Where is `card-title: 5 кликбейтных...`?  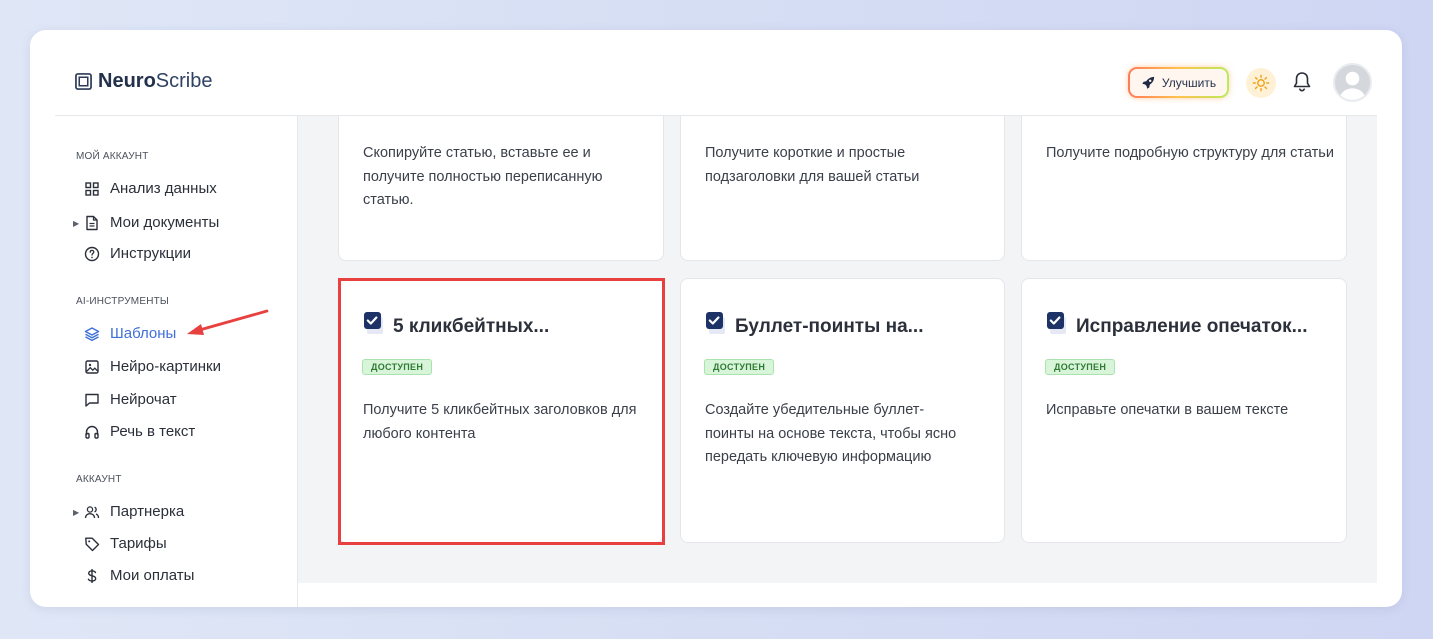
card-title: 5 кликбейтных... is located at coordinates (456, 325).